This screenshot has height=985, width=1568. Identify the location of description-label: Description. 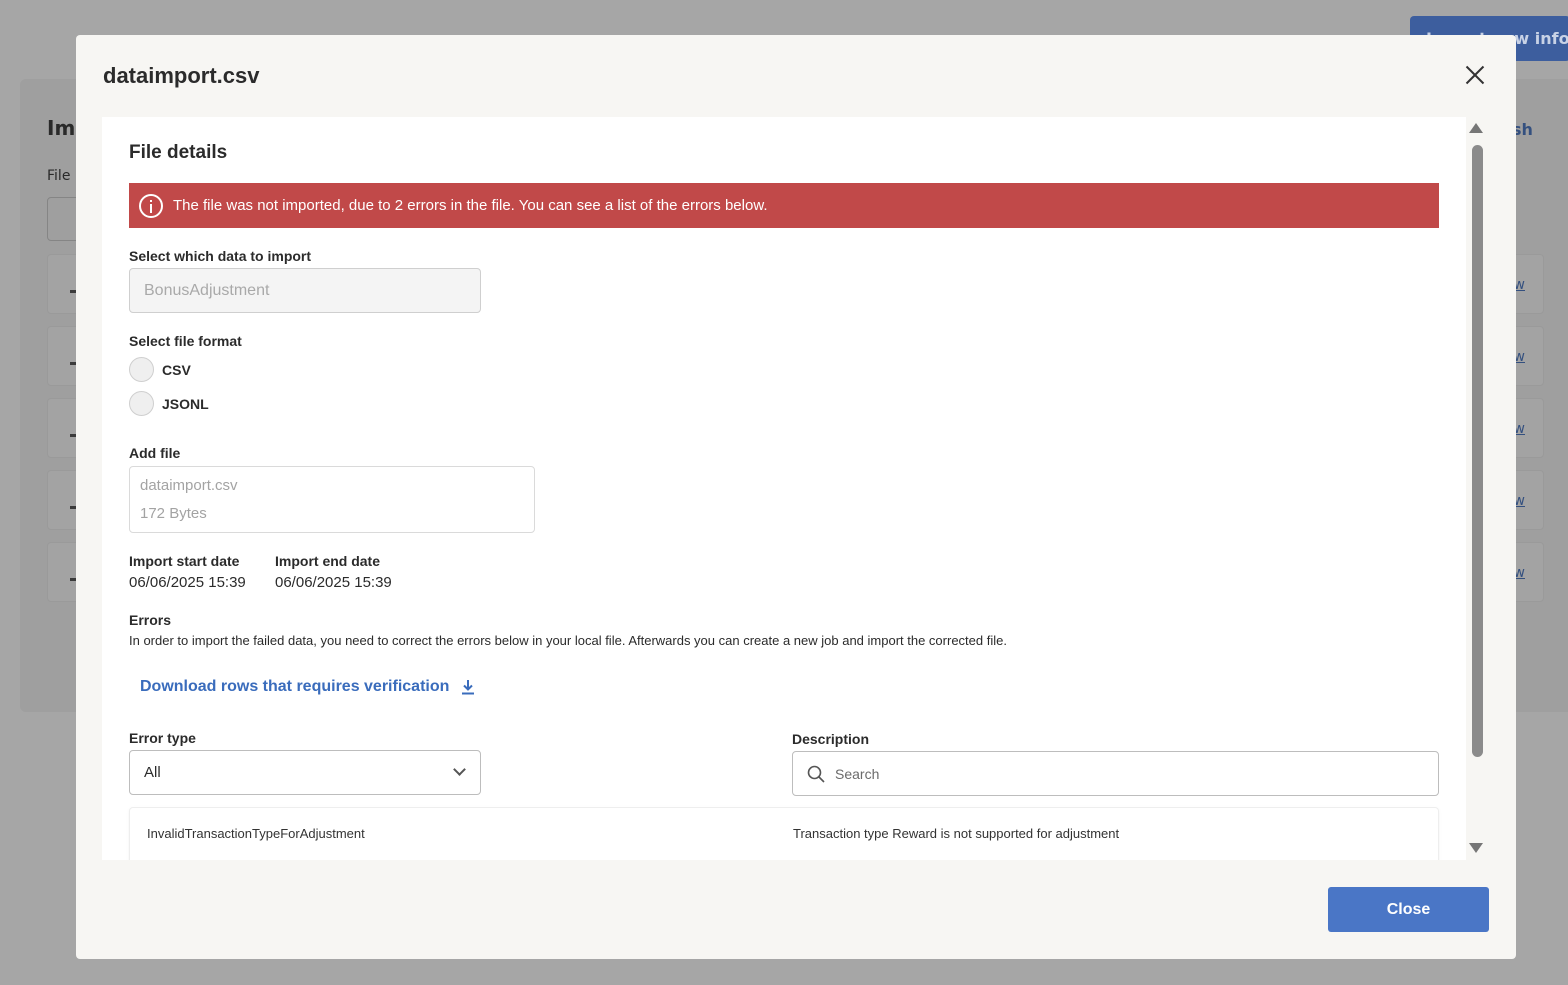
(831, 739).